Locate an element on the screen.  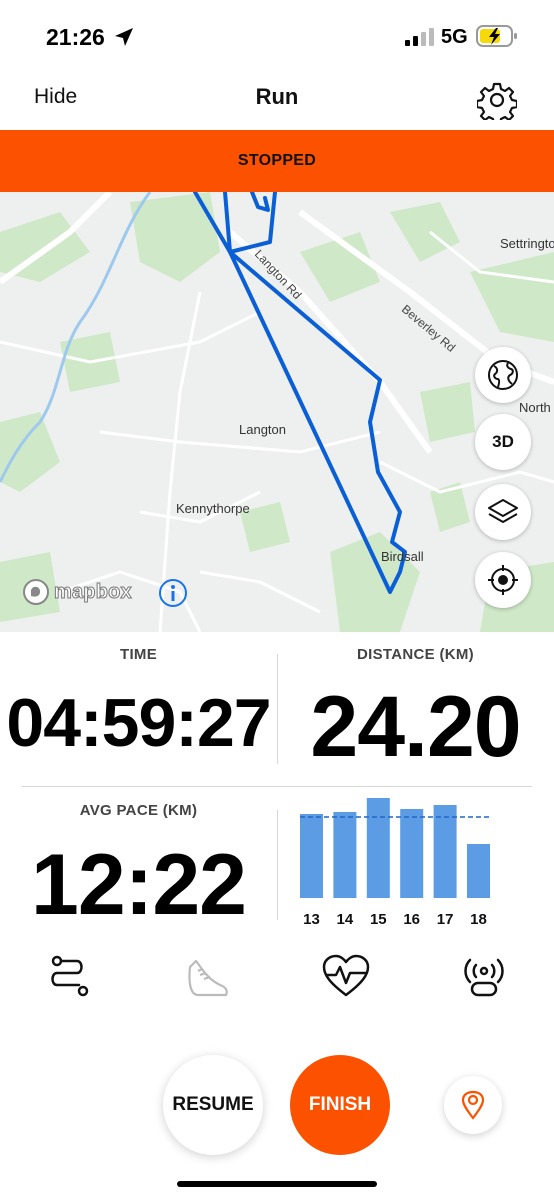
time-label: TIME is located at coordinates (138, 654).